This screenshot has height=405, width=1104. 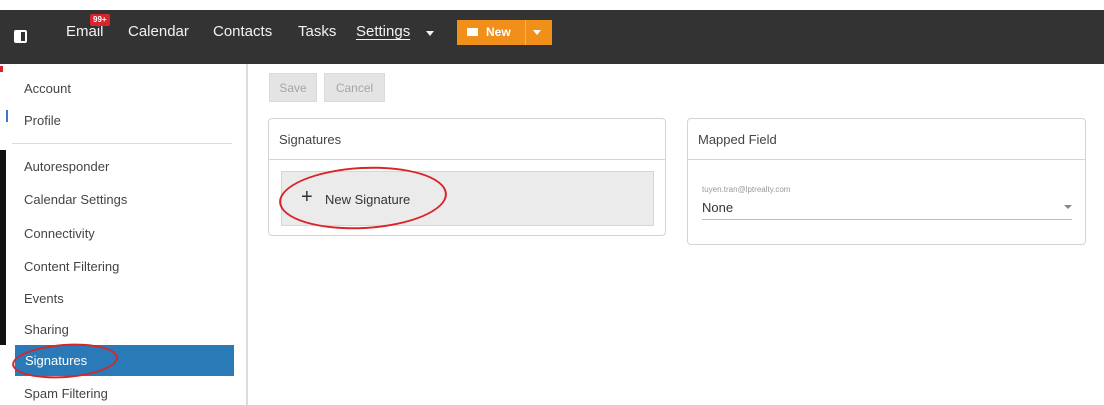 What do you see at coordinates (46, 329) in the screenshot?
I see `sidebar-item-sharing: Sharing` at bounding box center [46, 329].